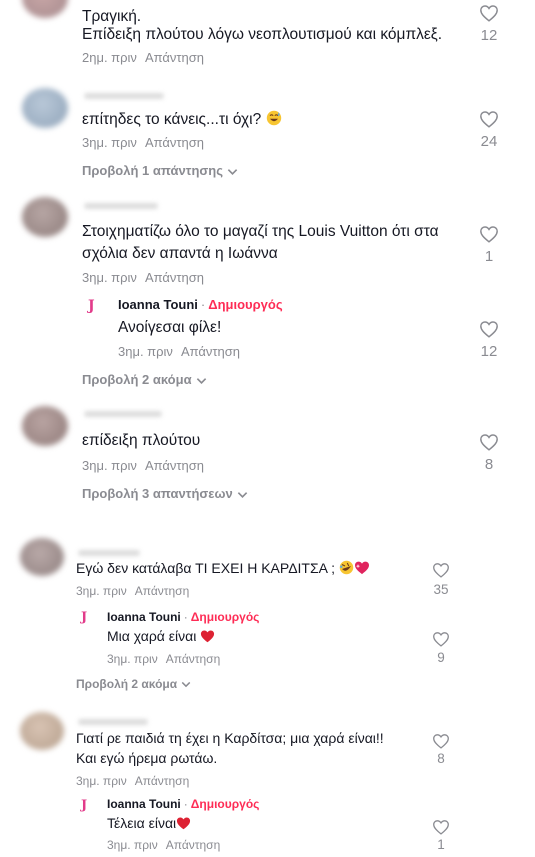 The image size is (535, 857). What do you see at coordinates (161, 637) in the screenshot?
I see `reply-text: Μια χαρά είναι` at bounding box center [161, 637].